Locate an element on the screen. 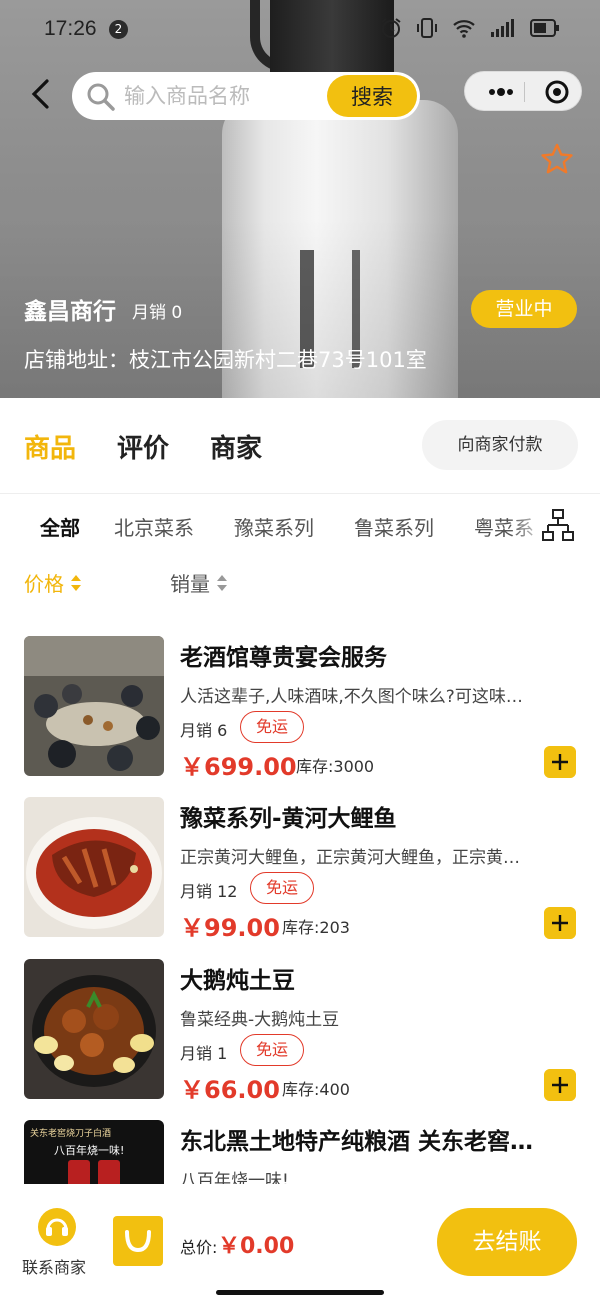 This screenshot has height=1300, width=600. category-tabs: 全部 北京菜系 豫菜系列 鲁菜系列 粤菜系 is located at coordinates (300, 525).